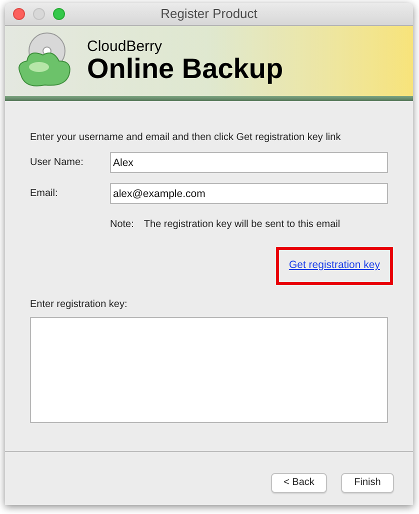 The image size is (419, 514). What do you see at coordinates (367, 482) in the screenshot?
I see `finish-button: Finish` at bounding box center [367, 482].